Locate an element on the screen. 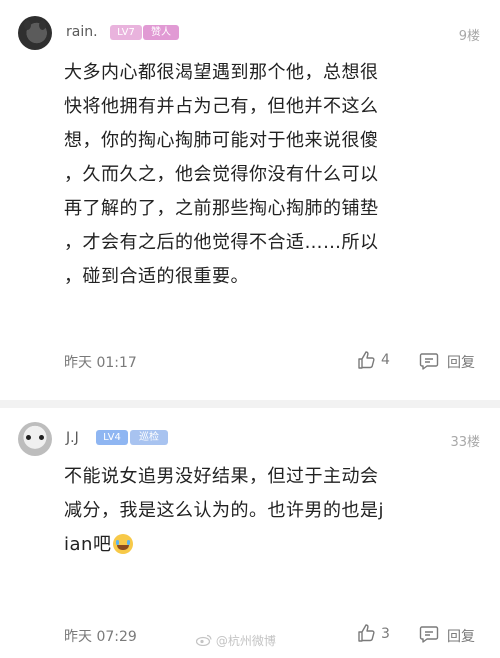 Image resolution: width=500 pixels, height=658 pixels. weibo-logo-icon is located at coordinates (204, 640).